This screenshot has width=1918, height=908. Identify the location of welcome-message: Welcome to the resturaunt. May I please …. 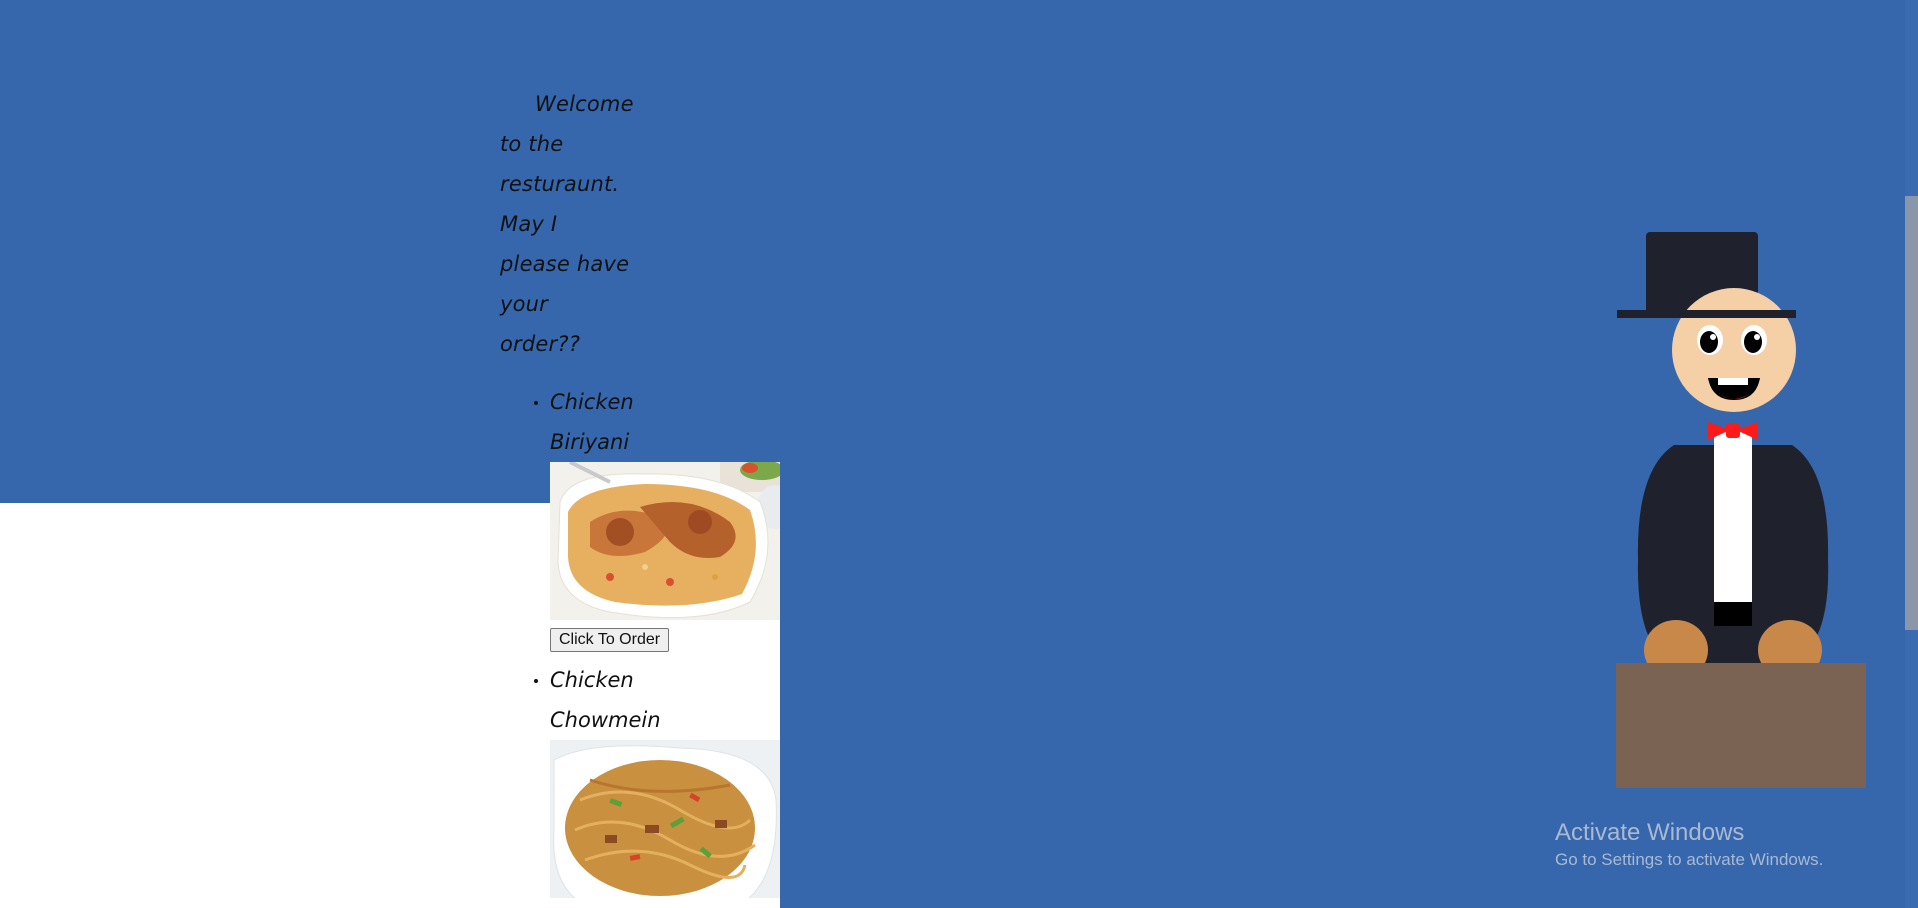
(567, 224).